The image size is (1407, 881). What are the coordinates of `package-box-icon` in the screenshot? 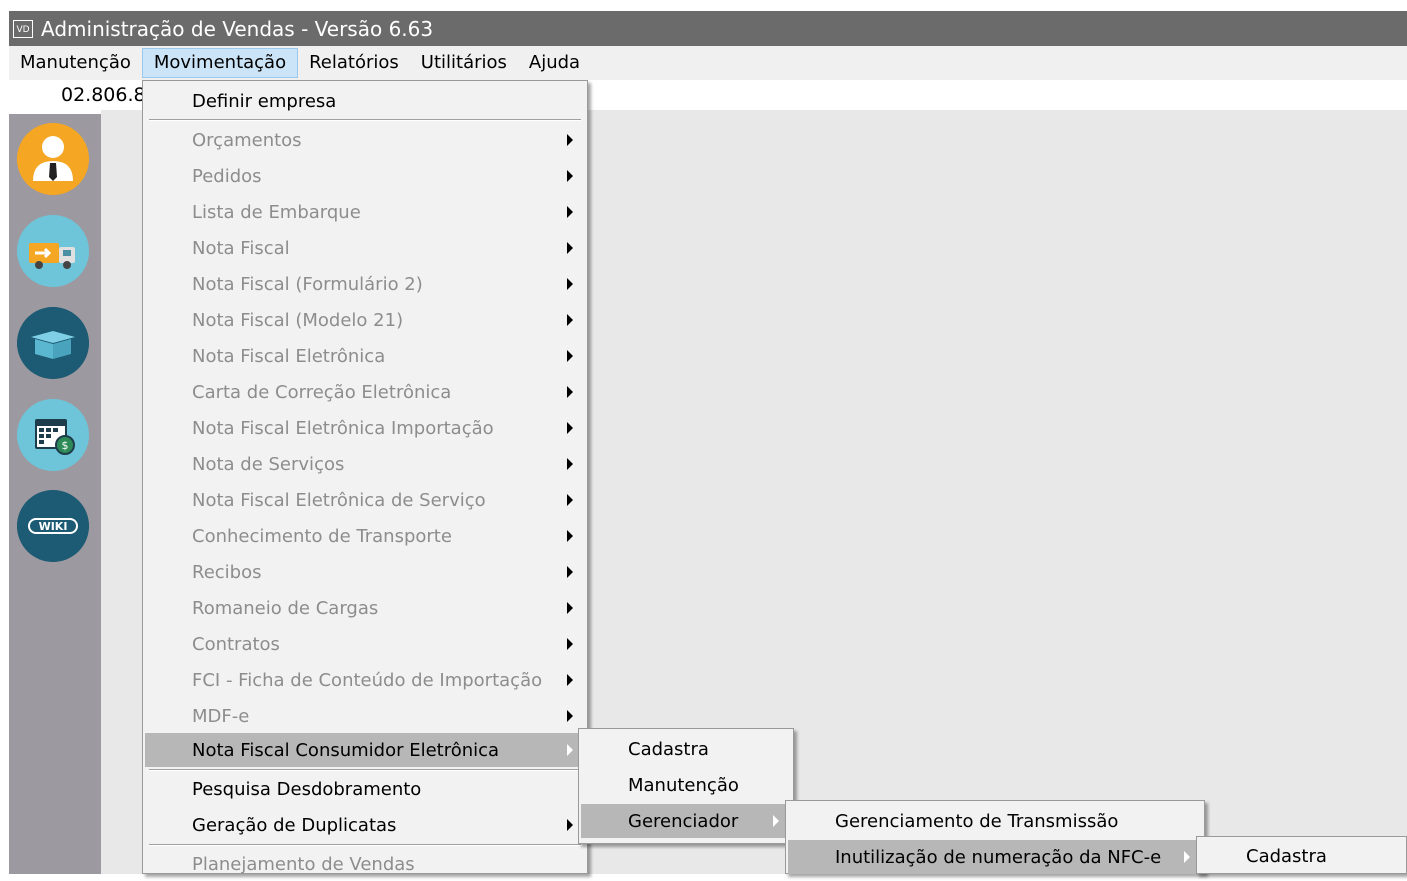 It's located at (53, 343).